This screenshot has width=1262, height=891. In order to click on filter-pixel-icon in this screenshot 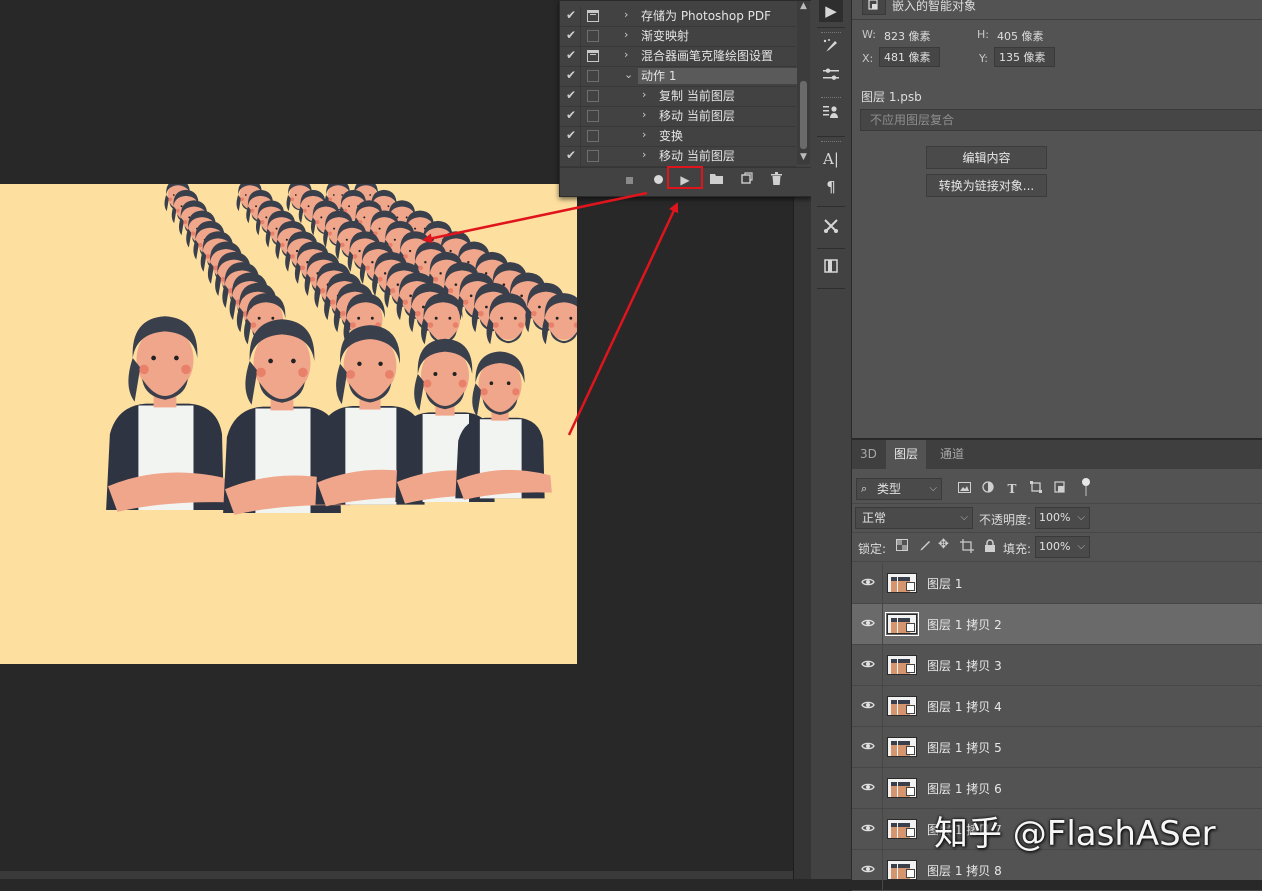, I will do `click(964, 489)`.